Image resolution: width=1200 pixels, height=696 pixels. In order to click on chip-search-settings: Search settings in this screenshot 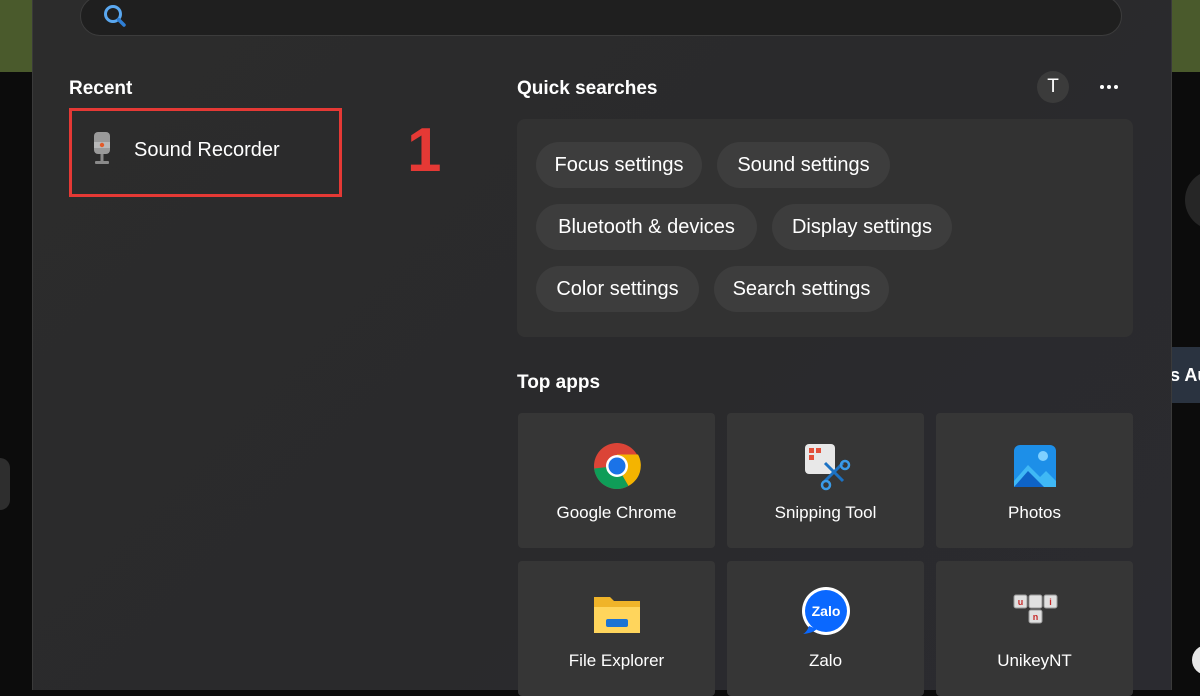, I will do `click(801, 289)`.